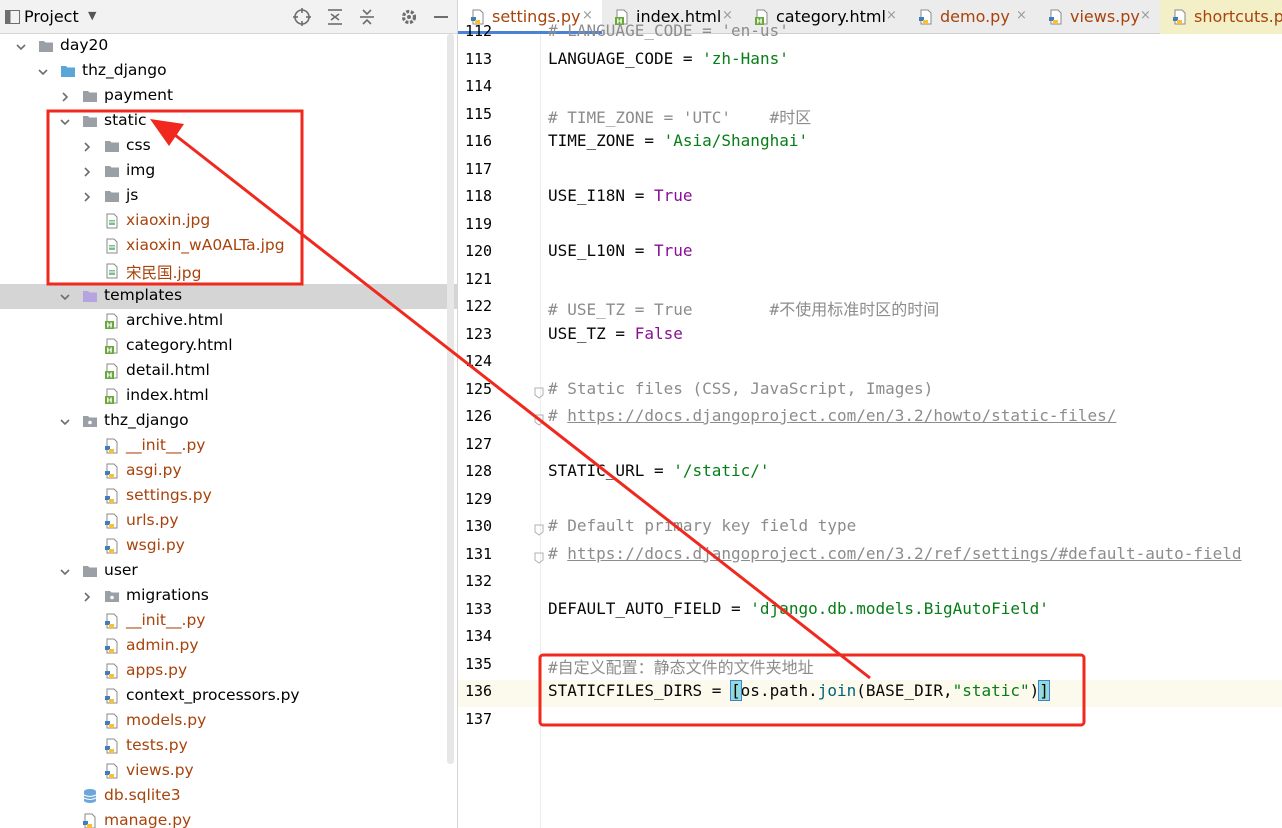 Image resolution: width=1282 pixels, height=828 pixels. What do you see at coordinates (620, 250) in the screenshot?
I see `code-line: USE_L10N = True` at bounding box center [620, 250].